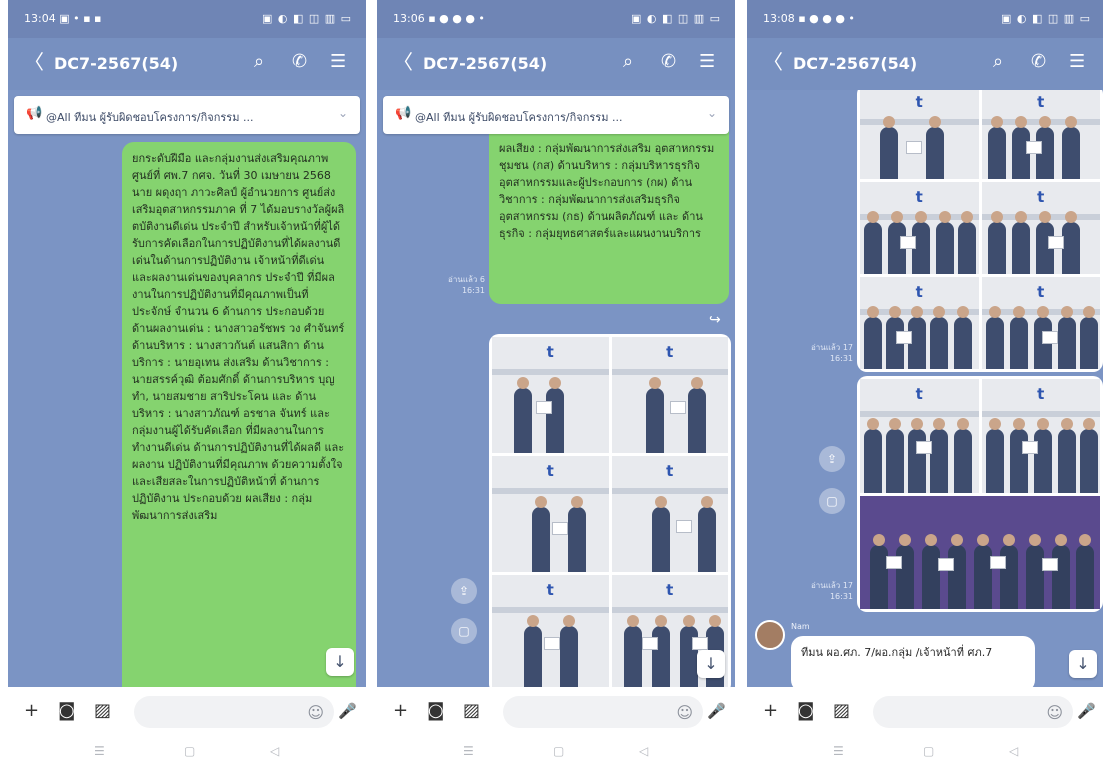 Image resolution: width=1103 pixels, height=767 pixels. What do you see at coordinates (770, 635) in the screenshot?
I see `avatar` at bounding box center [770, 635].